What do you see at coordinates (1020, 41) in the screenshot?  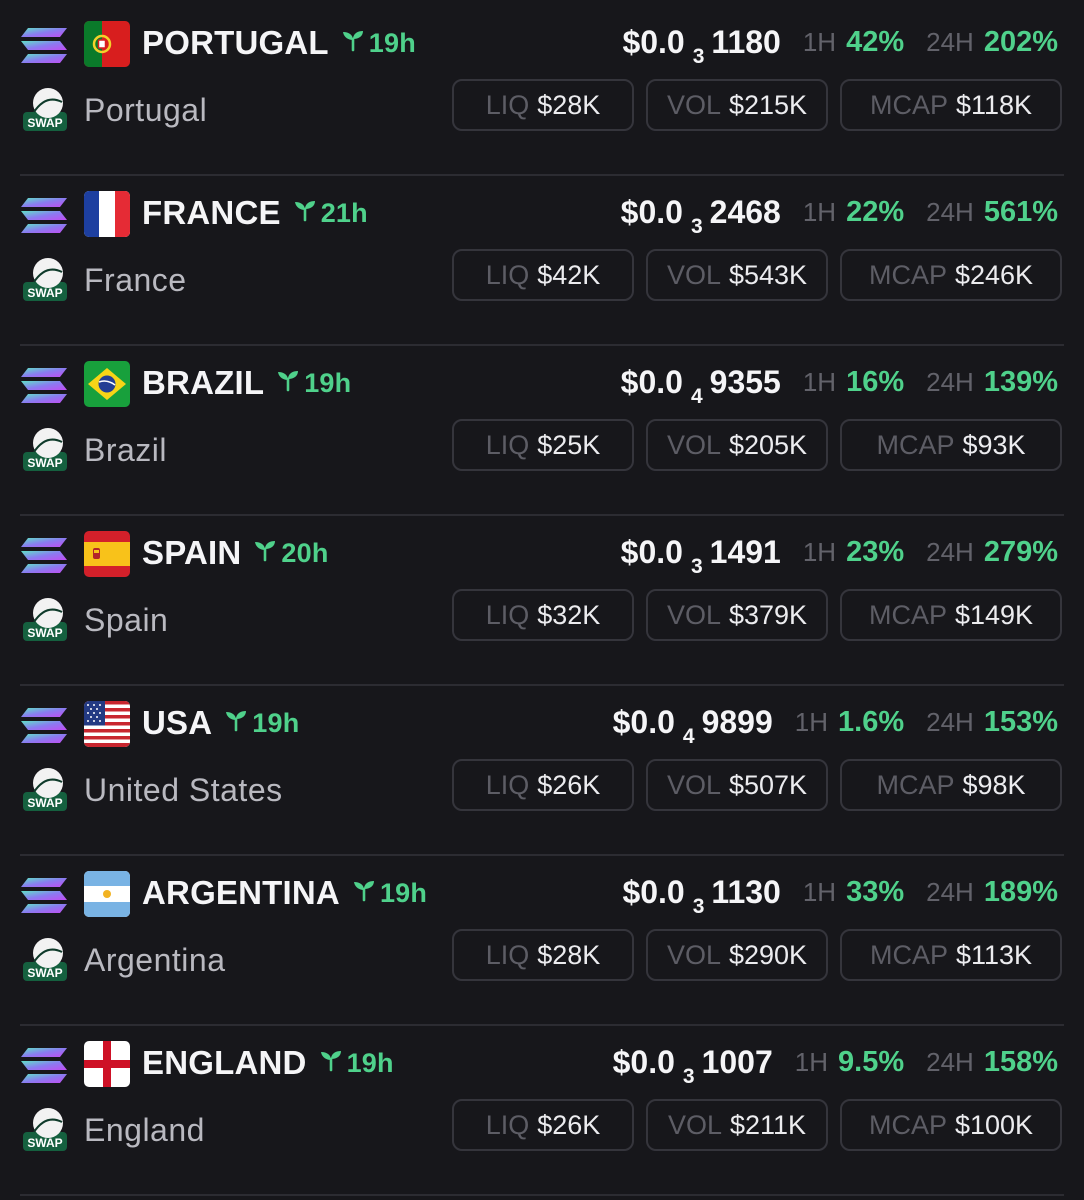 I see `change-24h-value: 202%` at bounding box center [1020, 41].